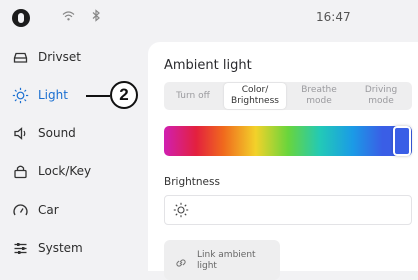 This screenshot has width=418, height=280. What do you see at coordinates (96, 18) in the screenshot?
I see `bluetooth-icon` at bounding box center [96, 18].